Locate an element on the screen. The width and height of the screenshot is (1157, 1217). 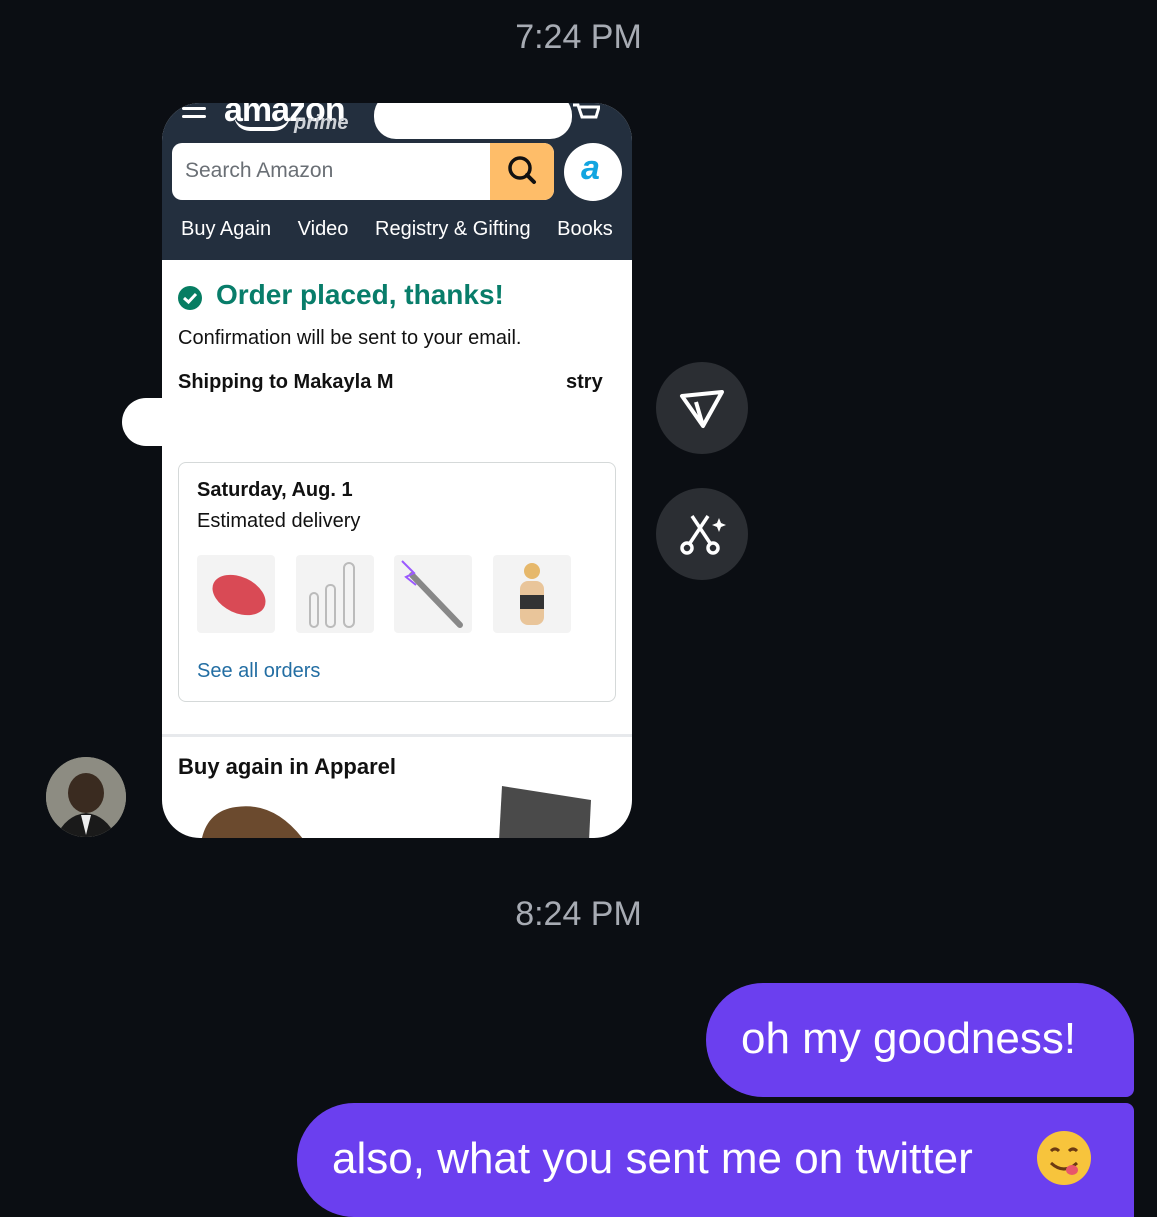
alexa-button: a is located at coordinates (593, 172).